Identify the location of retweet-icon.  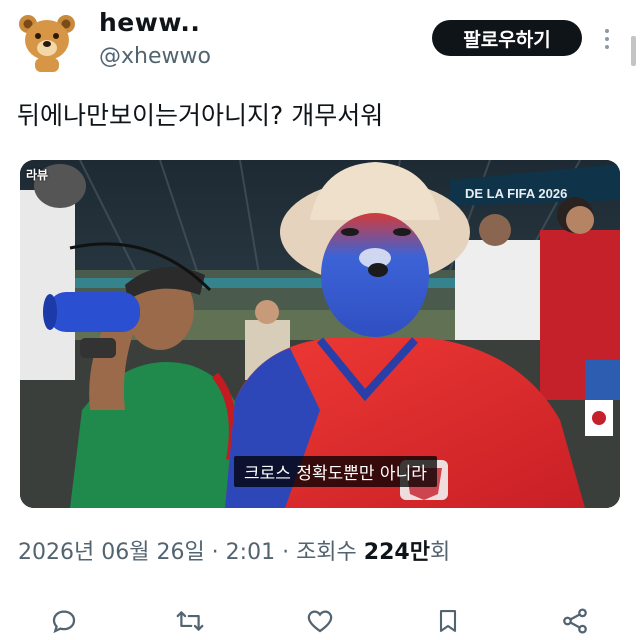
(190, 621).